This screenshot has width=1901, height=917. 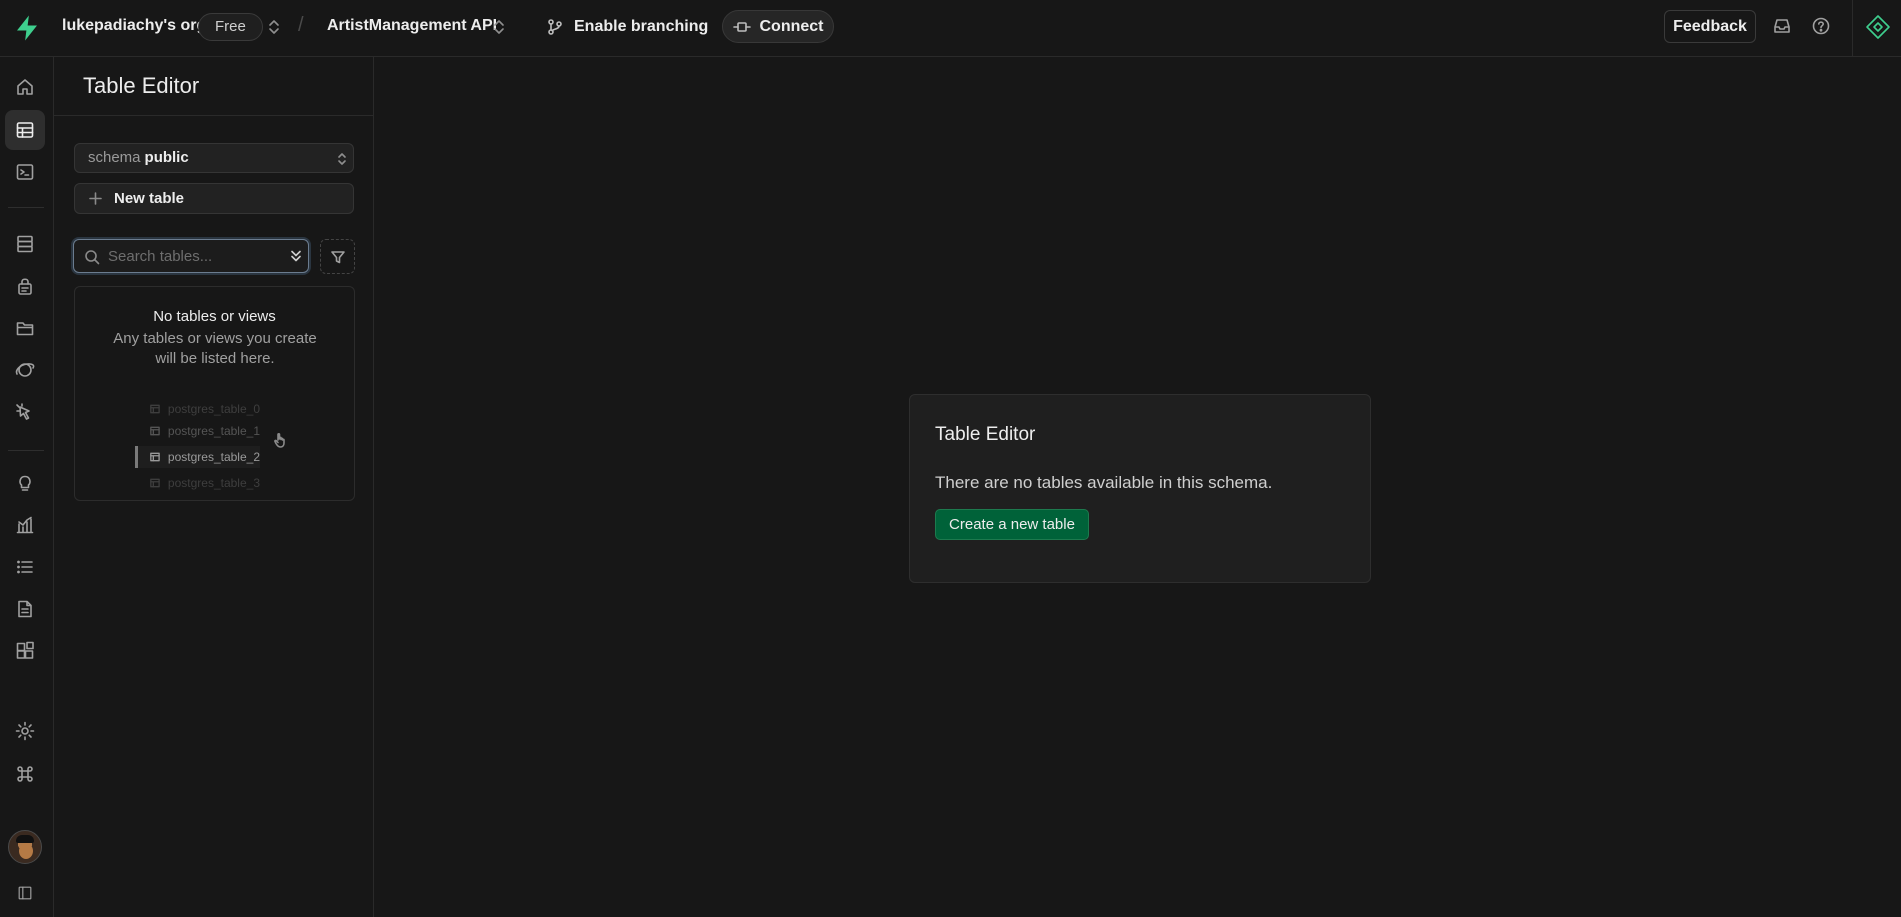 I want to click on integrations-icon, so click(x=25, y=651).